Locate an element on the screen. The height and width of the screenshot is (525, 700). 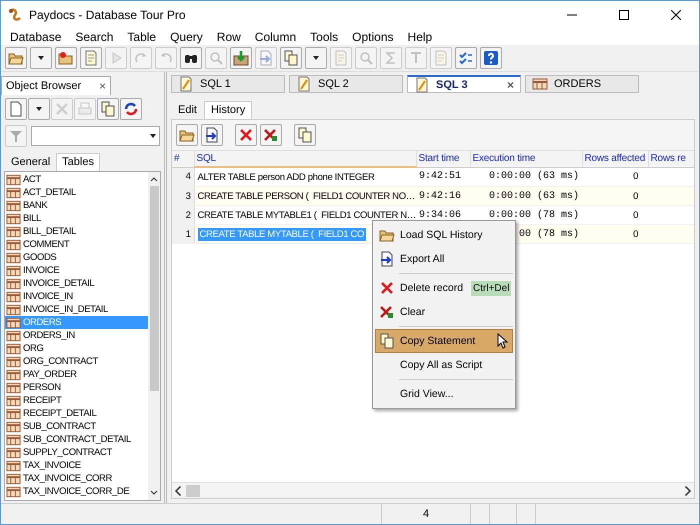
menu-item: Delete record Ctrl+Del is located at coordinates (444, 288).